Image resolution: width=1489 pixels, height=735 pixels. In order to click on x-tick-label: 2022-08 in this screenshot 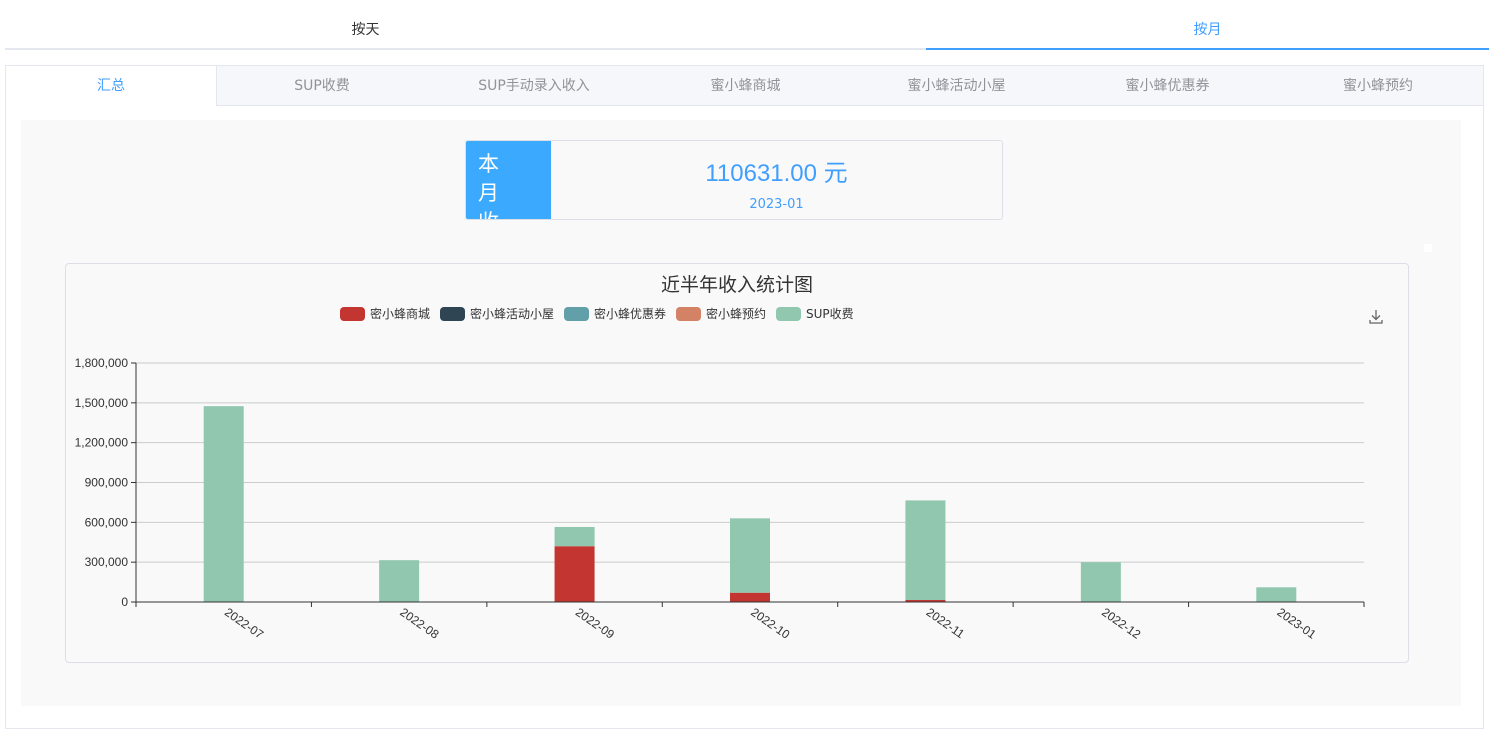, I will do `click(419, 623)`.